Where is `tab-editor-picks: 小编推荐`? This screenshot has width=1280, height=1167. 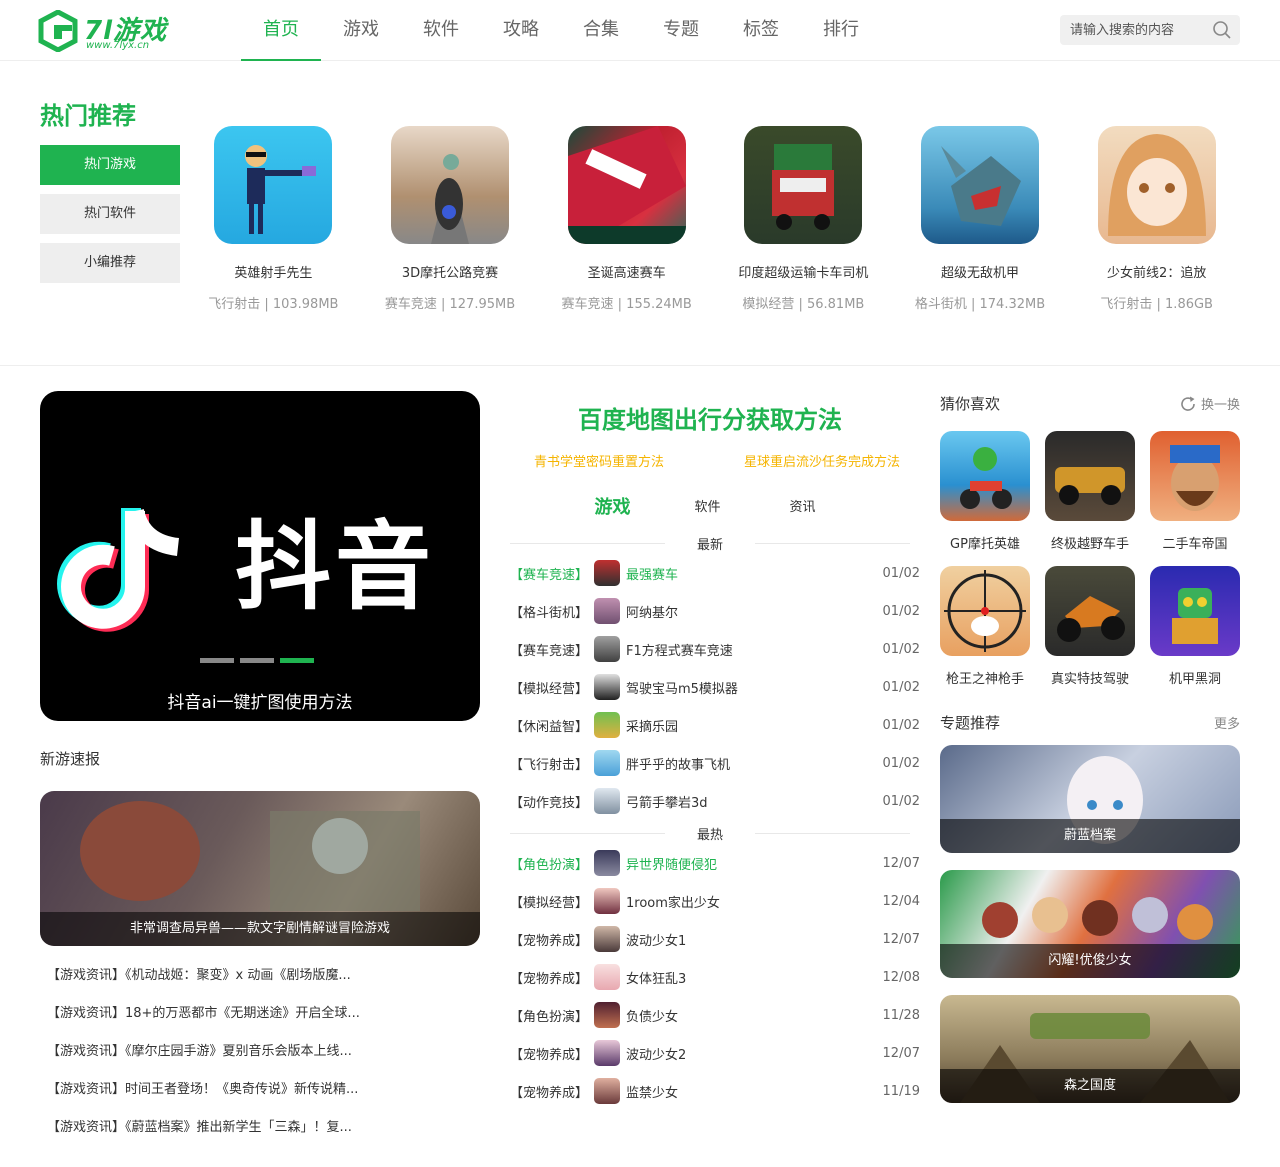
tab-editor-picks: 小编推荐 is located at coordinates (110, 263).